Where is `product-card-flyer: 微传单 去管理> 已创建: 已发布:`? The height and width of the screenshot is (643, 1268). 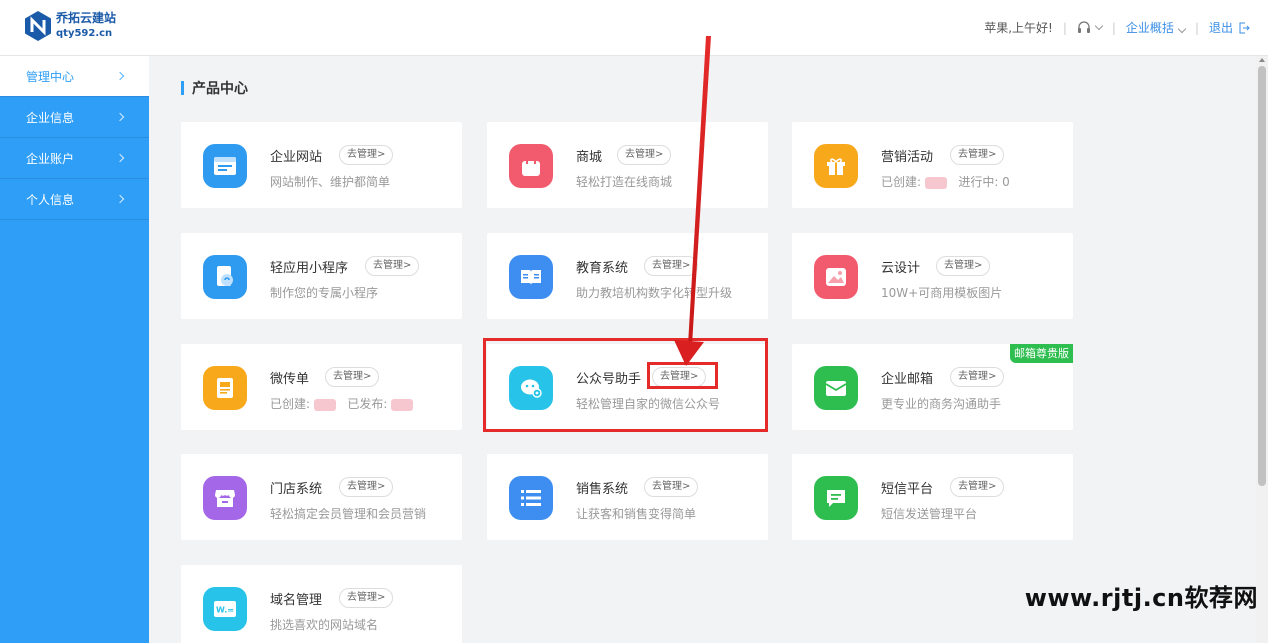 product-card-flyer: 微传单 去管理> 已创建: 已发布: is located at coordinates (321, 387).